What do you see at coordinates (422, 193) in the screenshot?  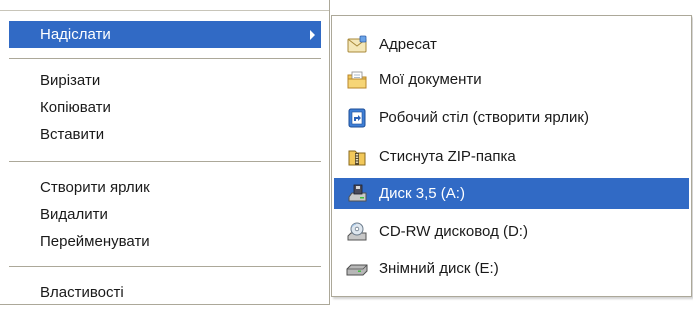 I see `submenu-item-label: Диск 3,5 (A:)` at bounding box center [422, 193].